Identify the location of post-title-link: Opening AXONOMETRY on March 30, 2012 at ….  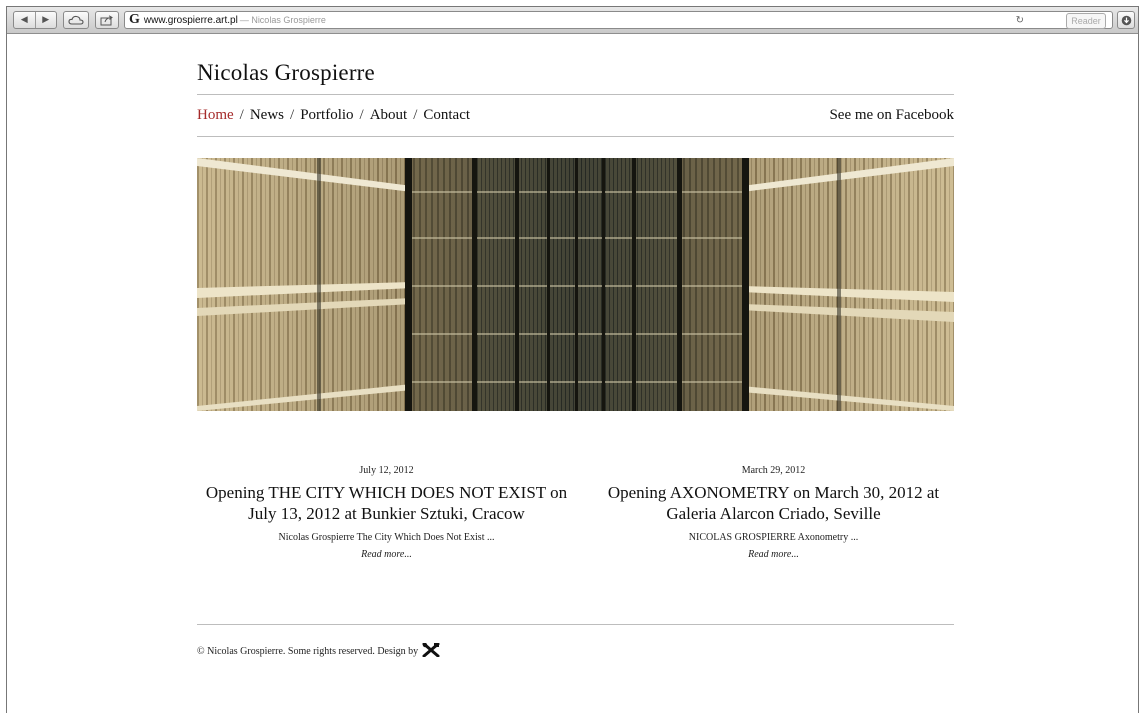
(773, 503).